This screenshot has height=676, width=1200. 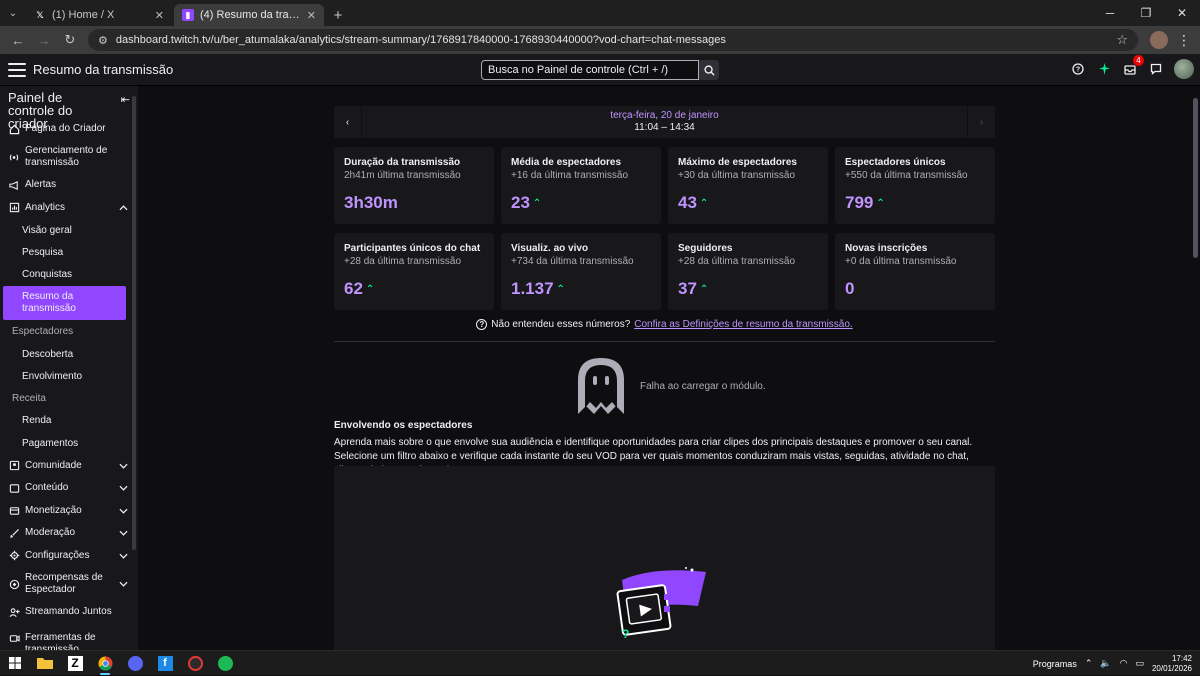 I want to click on sidebar-item-research: Pesquisa, so click(x=69, y=252).